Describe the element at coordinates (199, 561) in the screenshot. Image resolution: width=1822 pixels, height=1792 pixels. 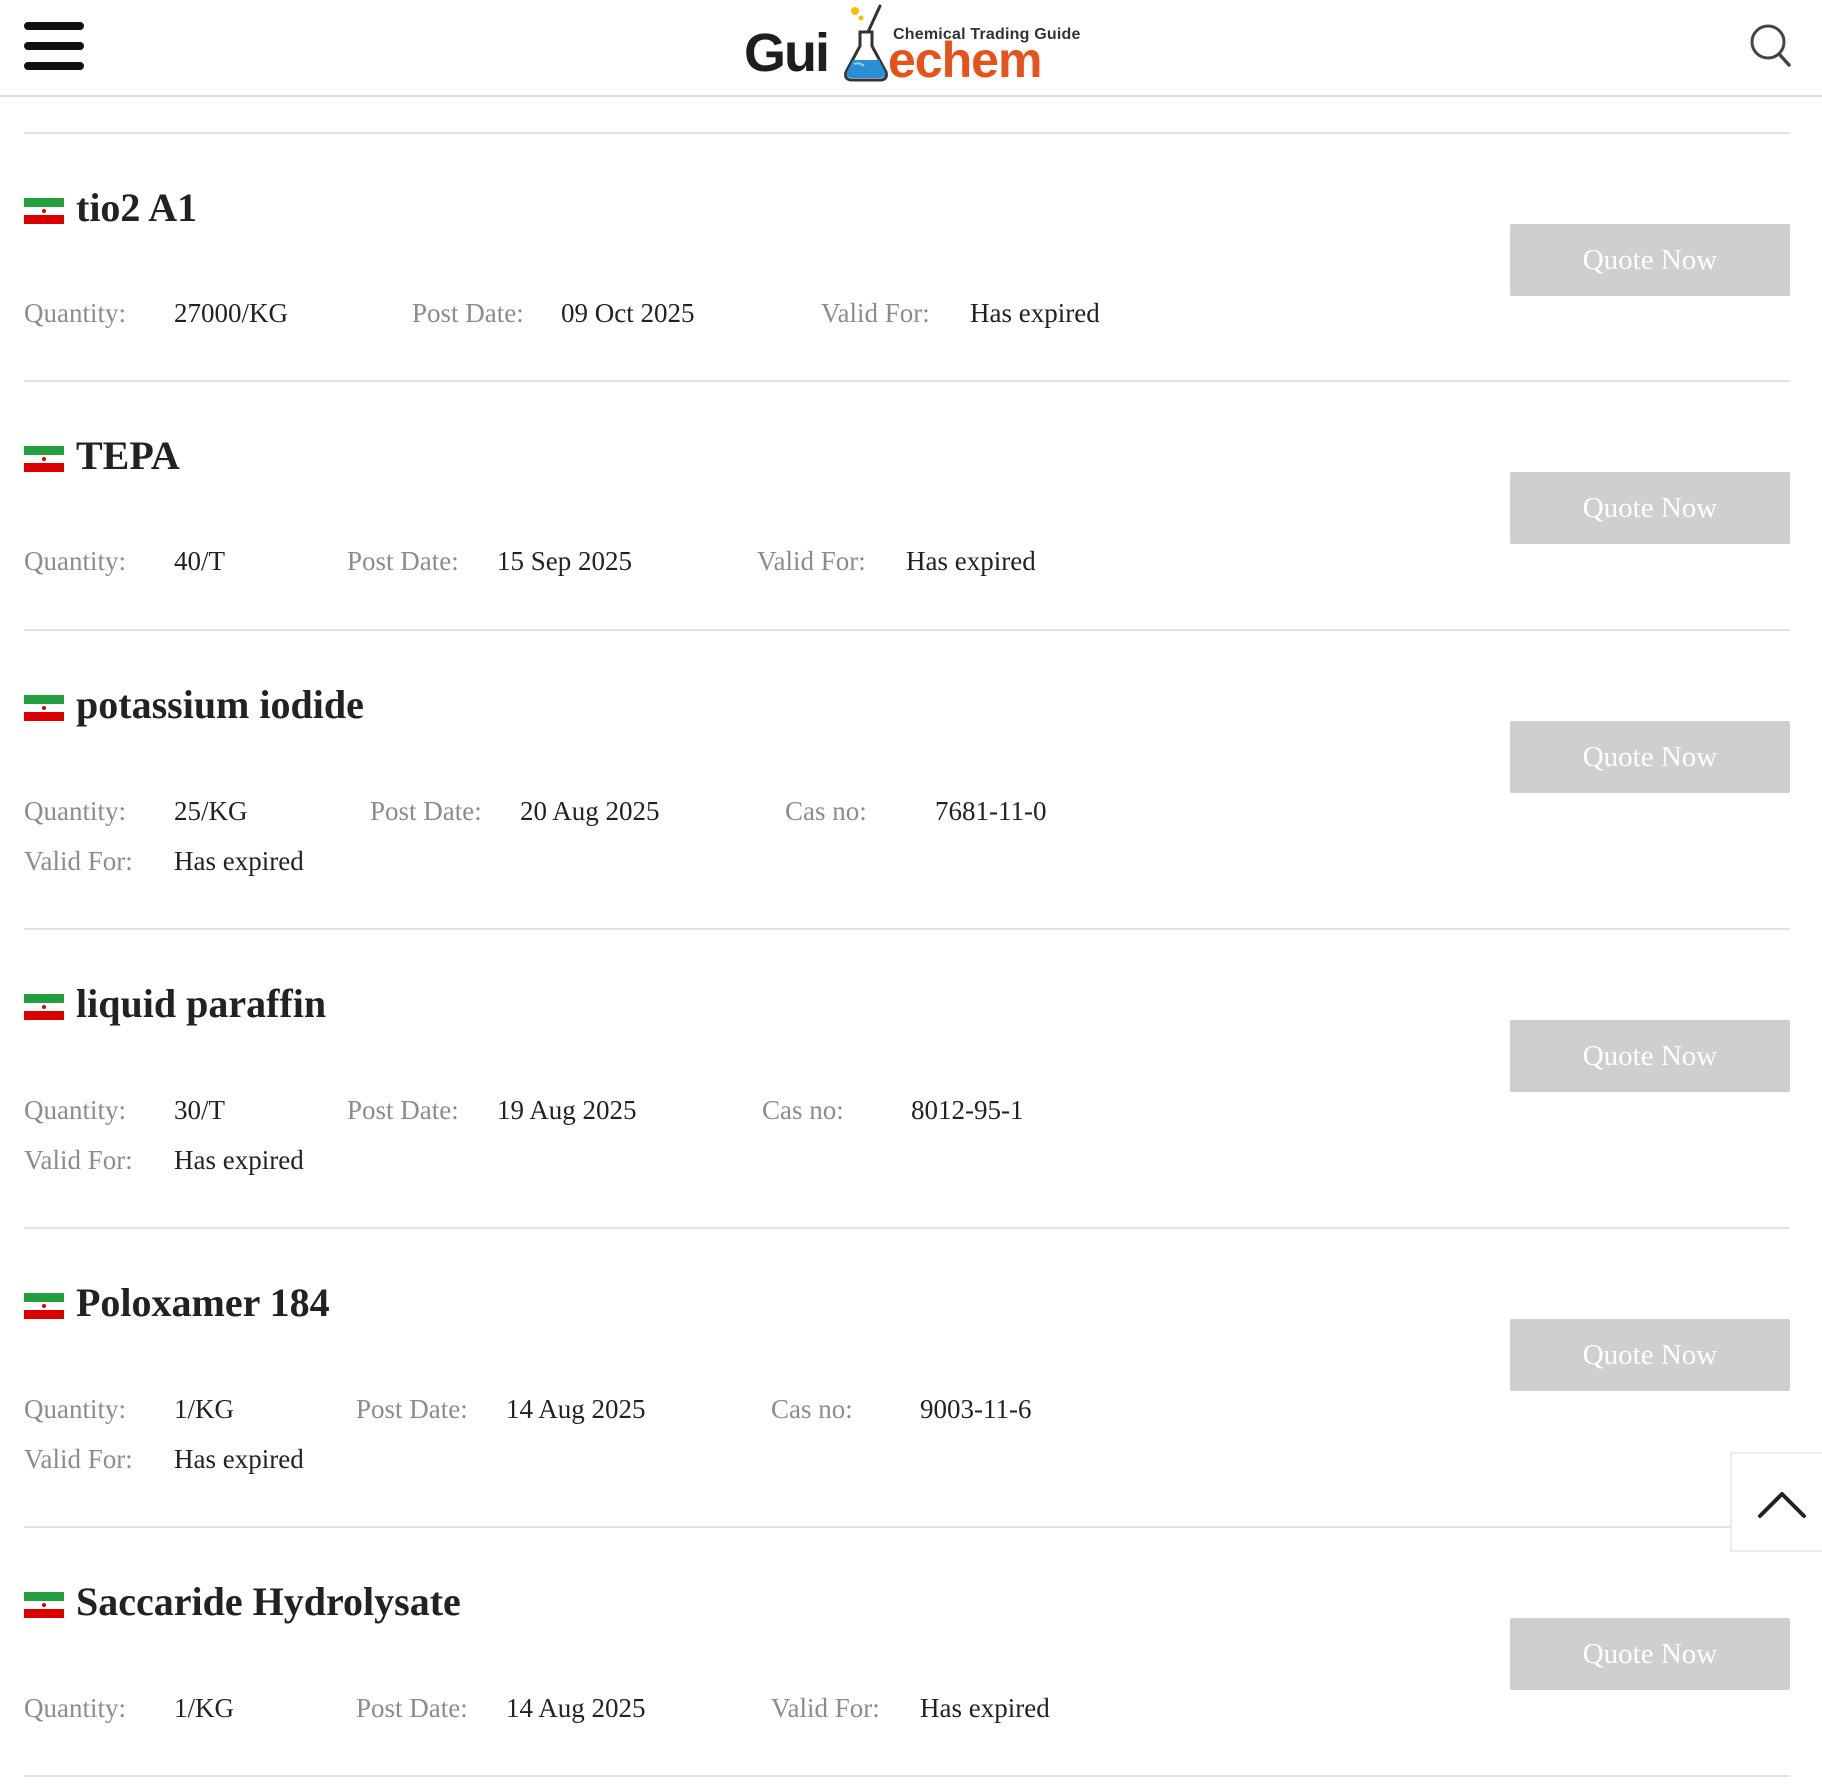
I see `quantity-value: 40/T` at that location.